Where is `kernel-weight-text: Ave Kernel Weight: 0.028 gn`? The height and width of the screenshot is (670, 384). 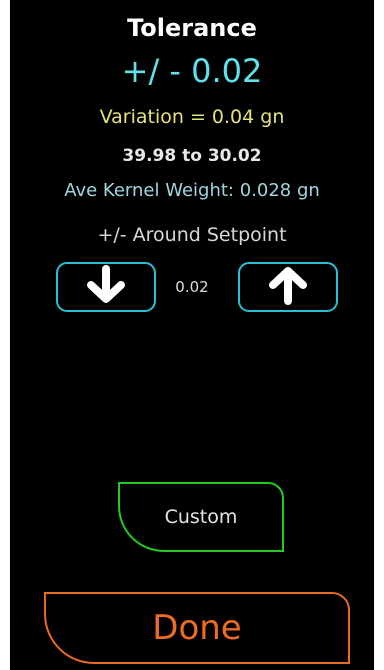
kernel-weight-text: Ave Kernel Weight: 0.028 gn is located at coordinates (192, 190).